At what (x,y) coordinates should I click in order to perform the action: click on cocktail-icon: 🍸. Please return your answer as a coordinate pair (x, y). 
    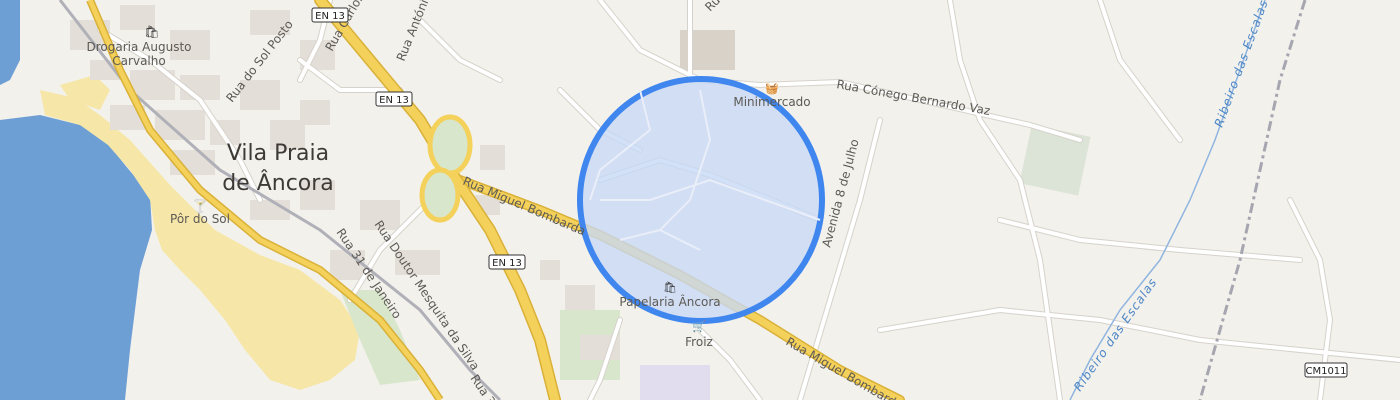
    Looking at the image, I should click on (200, 205).